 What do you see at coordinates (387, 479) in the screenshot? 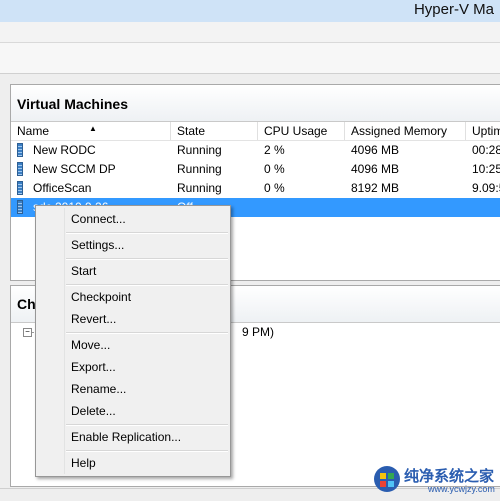
I see `watermark-logo-icon` at bounding box center [387, 479].